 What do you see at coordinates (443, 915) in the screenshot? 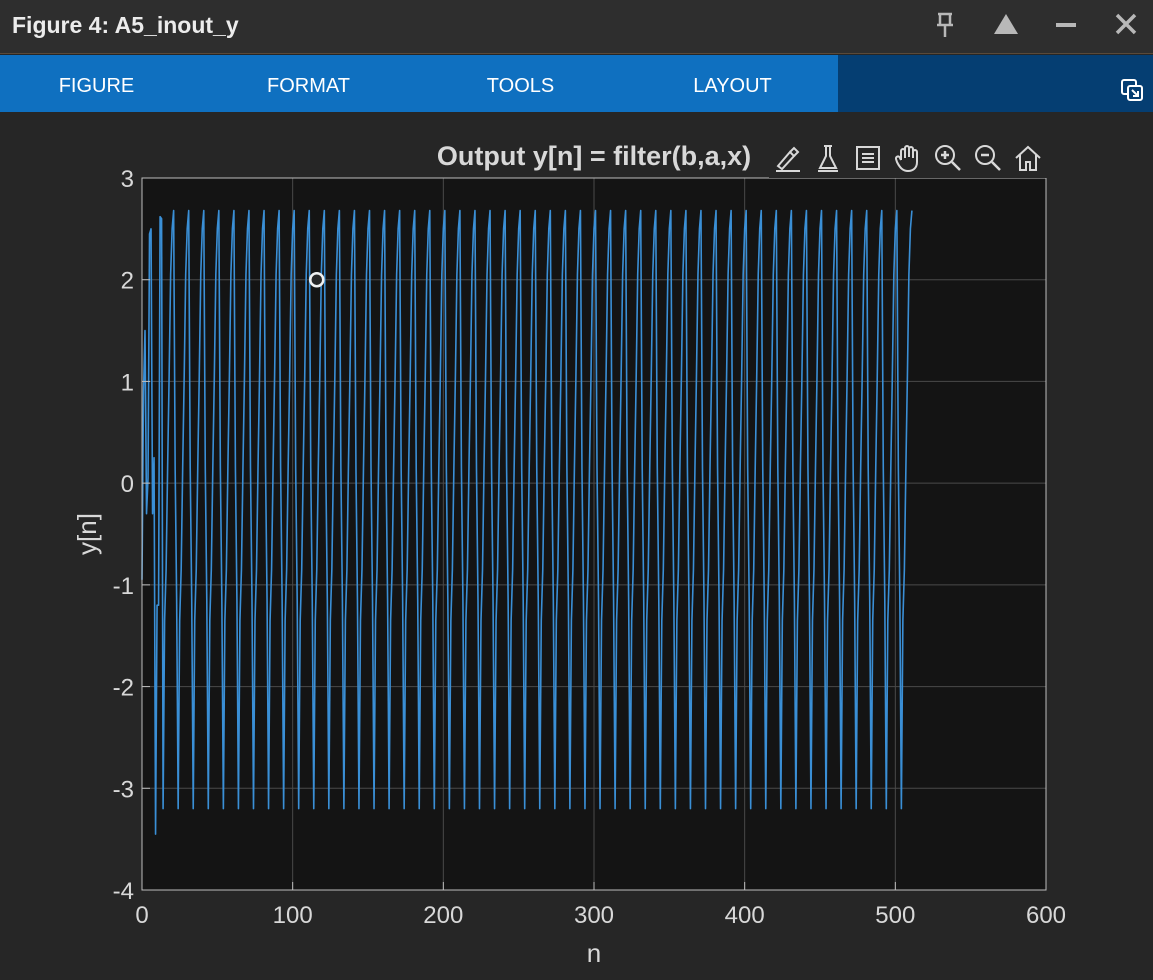
I see `x-tick-label: 200` at bounding box center [443, 915].